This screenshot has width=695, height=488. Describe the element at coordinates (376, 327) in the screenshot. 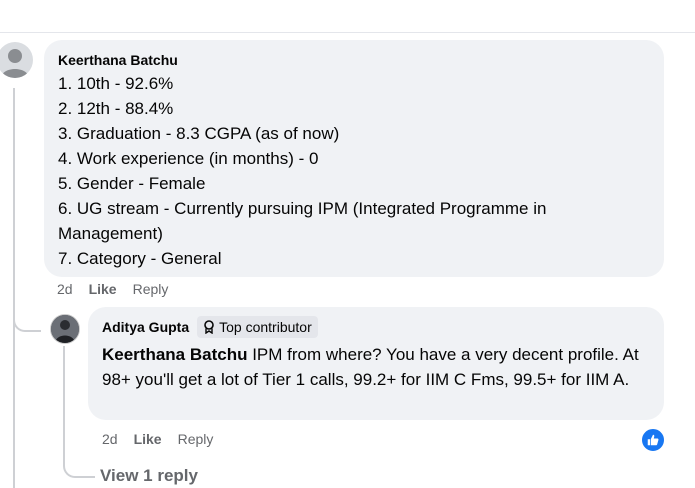

I see `reply-header: Aditya Gupta Top contributor` at that location.